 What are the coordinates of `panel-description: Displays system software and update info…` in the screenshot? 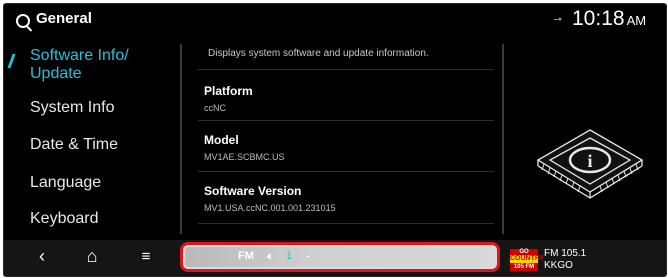 It's located at (318, 53).